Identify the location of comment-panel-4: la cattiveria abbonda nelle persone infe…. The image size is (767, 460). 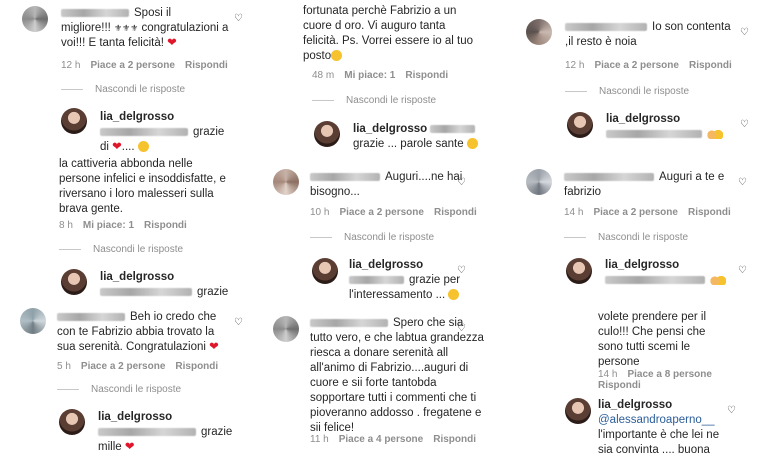
(132, 229).